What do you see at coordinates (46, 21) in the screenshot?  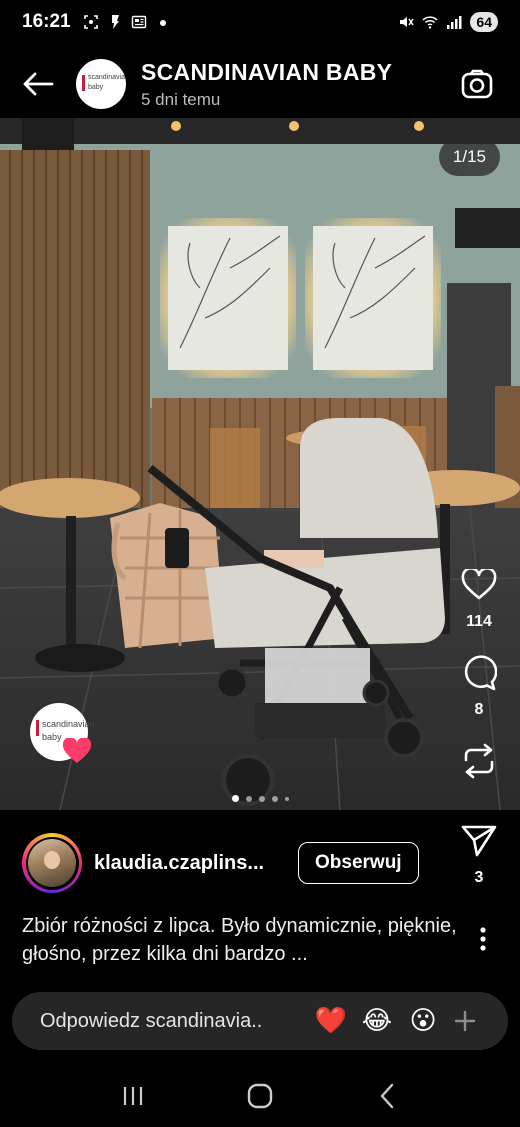 I see `status-time: 16:21` at bounding box center [46, 21].